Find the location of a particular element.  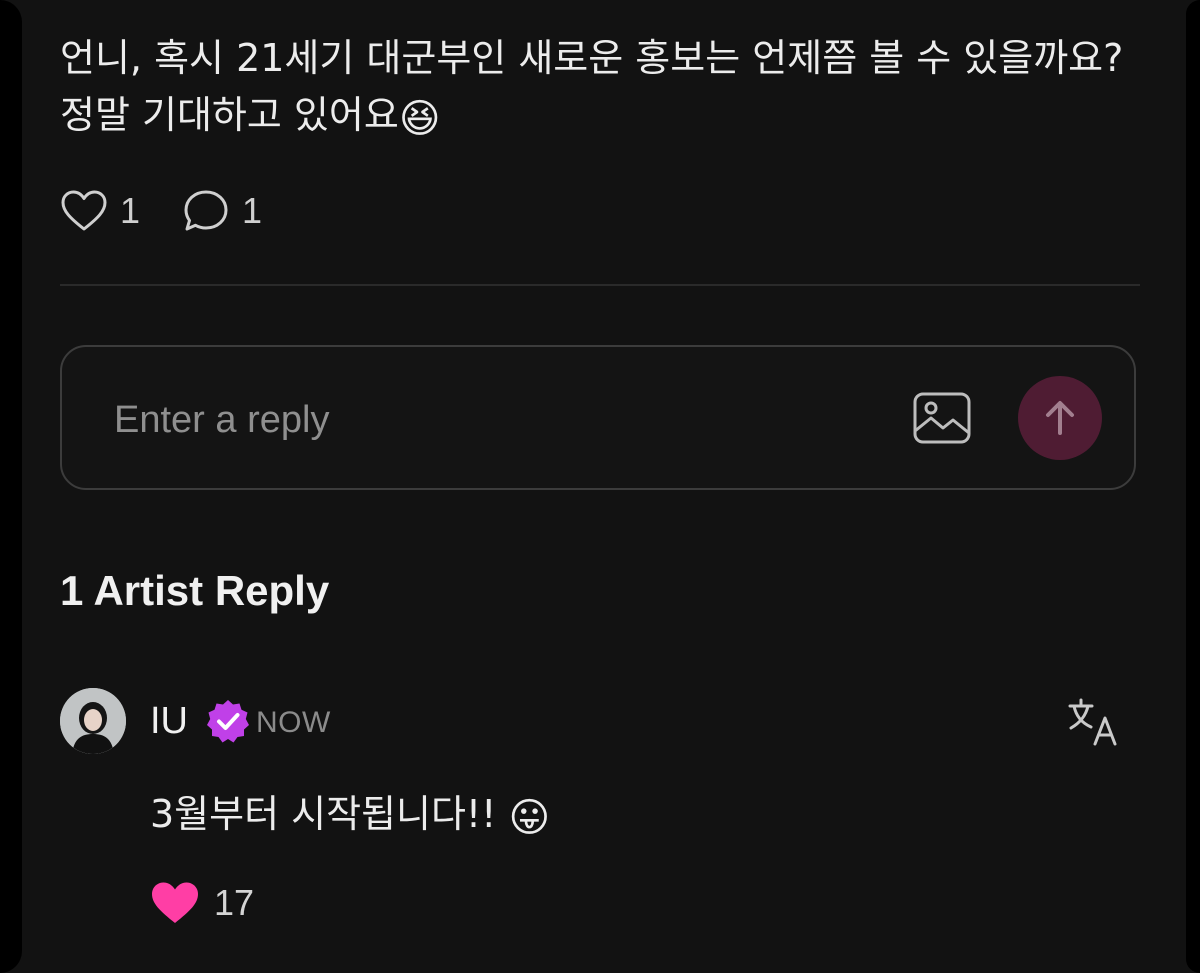

verified-badge-icon is located at coordinates (228, 721).